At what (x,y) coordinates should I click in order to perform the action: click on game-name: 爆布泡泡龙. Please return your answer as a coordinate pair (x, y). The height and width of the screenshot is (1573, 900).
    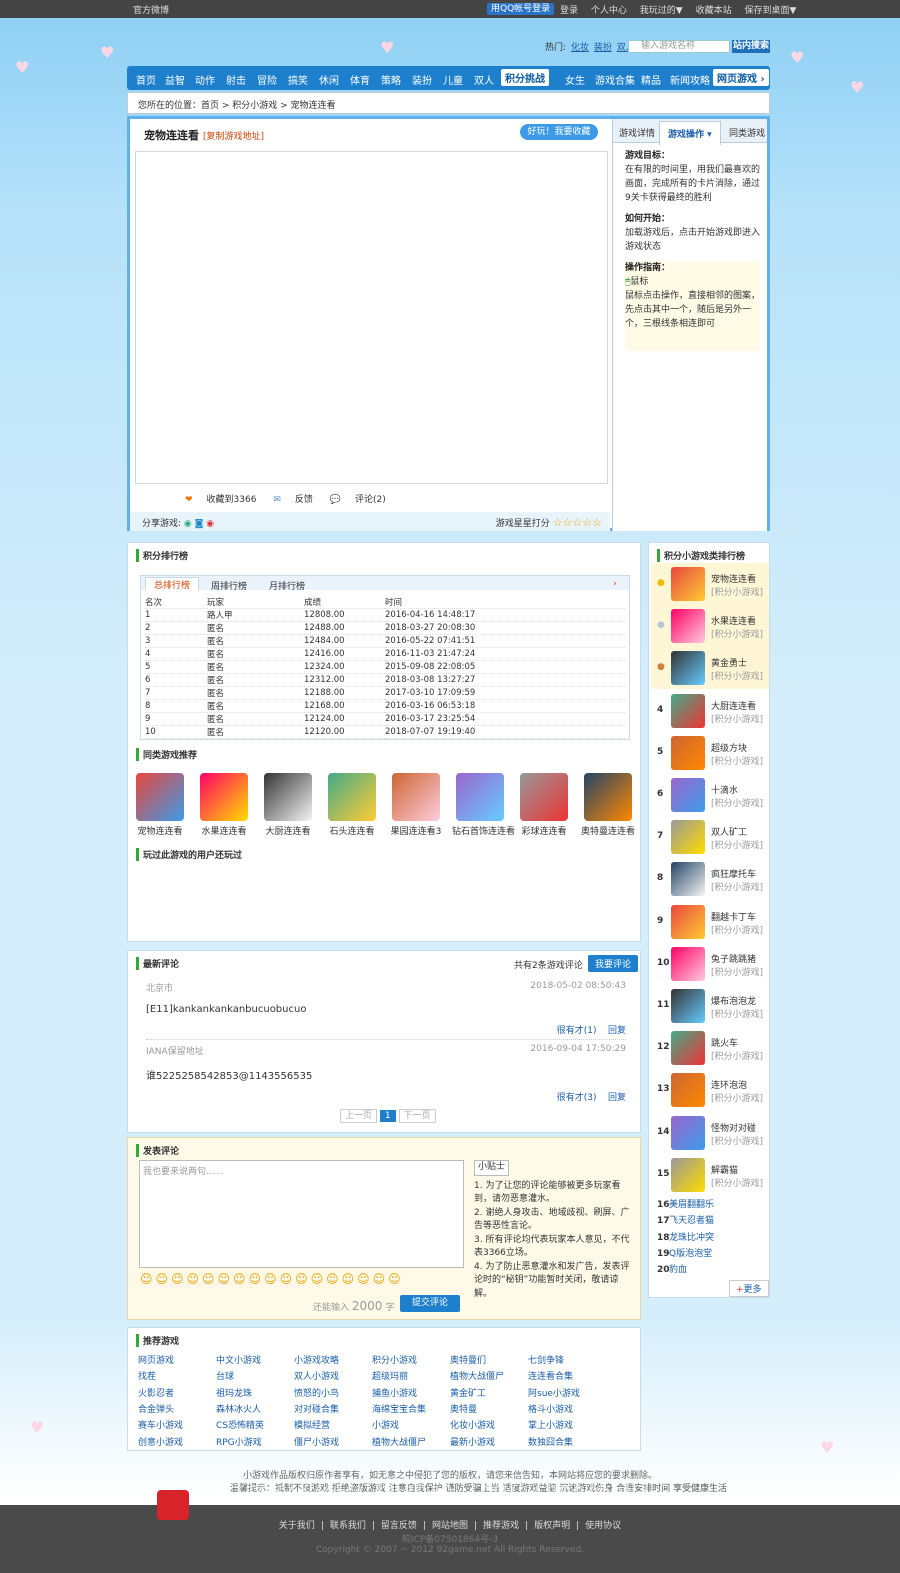
    Looking at the image, I should click on (733, 1000).